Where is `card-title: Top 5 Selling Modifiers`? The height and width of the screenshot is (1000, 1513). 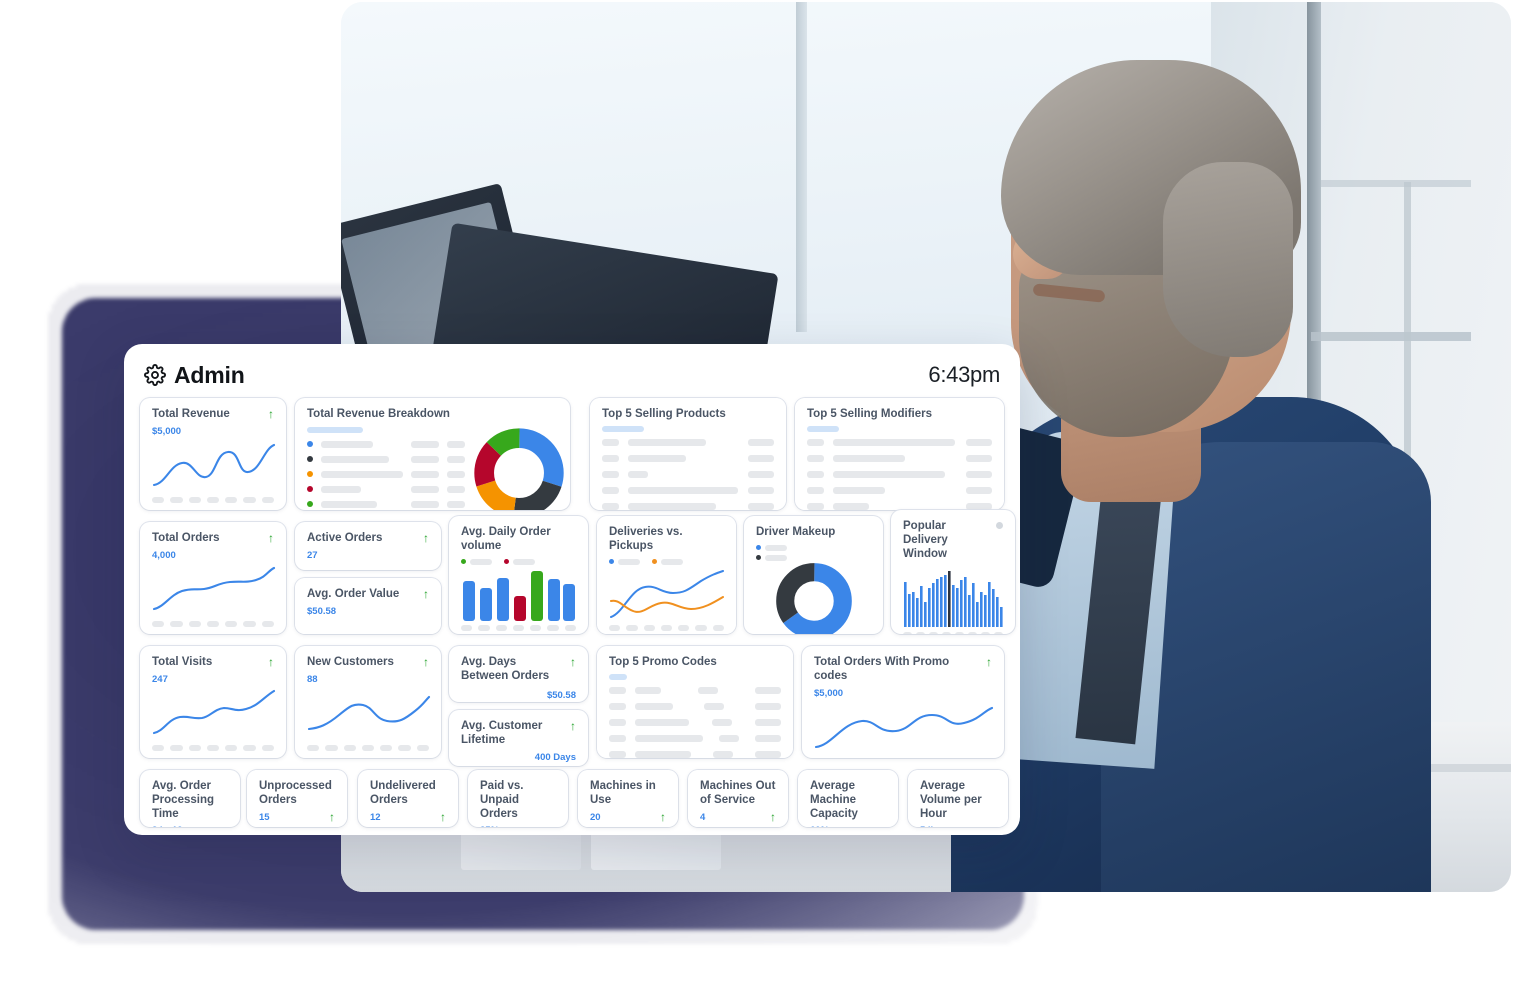 card-title: Top 5 Selling Modifiers is located at coordinates (870, 414).